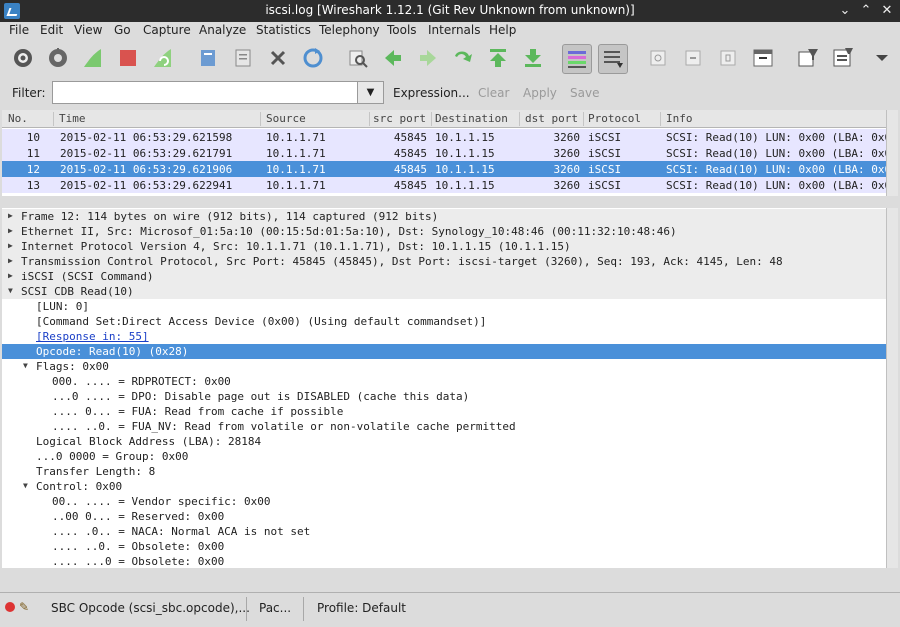 This screenshot has width=900, height=627. Describe the element at coordinates (866, 11) in the screenshot. I see `maximize-button: ⌃` at that location.